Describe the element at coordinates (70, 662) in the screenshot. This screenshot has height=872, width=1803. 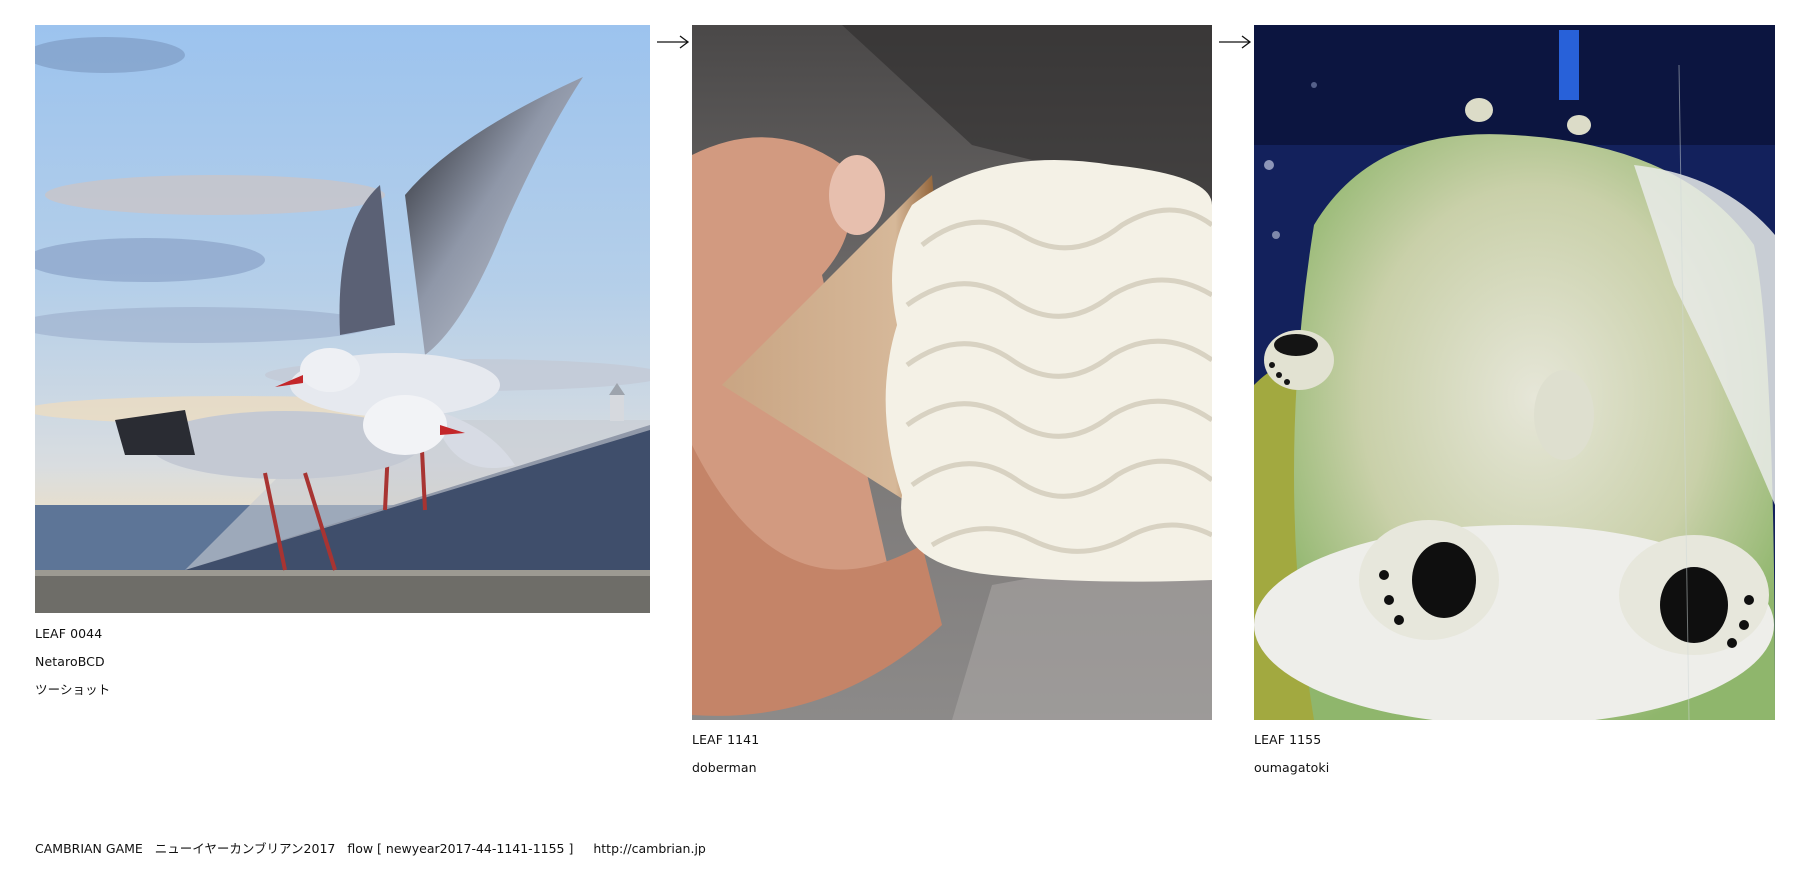
I see `leaf-author: NetaroBCD` at that location.